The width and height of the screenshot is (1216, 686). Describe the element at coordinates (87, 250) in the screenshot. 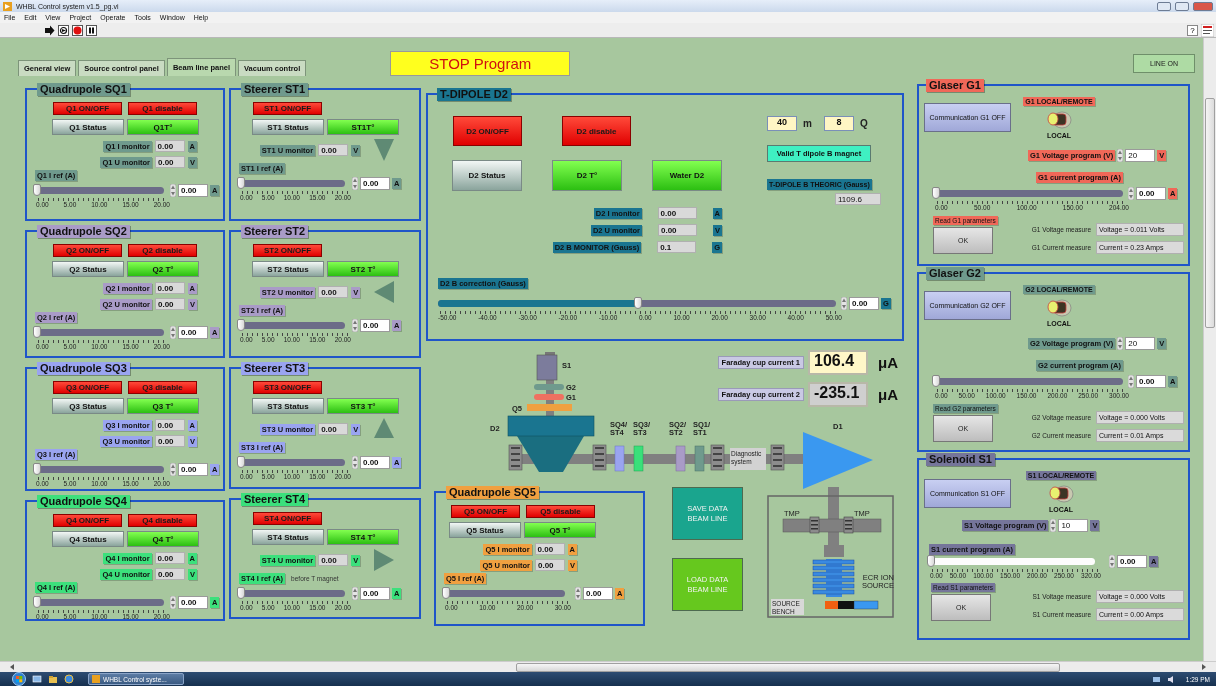

I see `switch-button: Q2 ON/OFF` at that location.